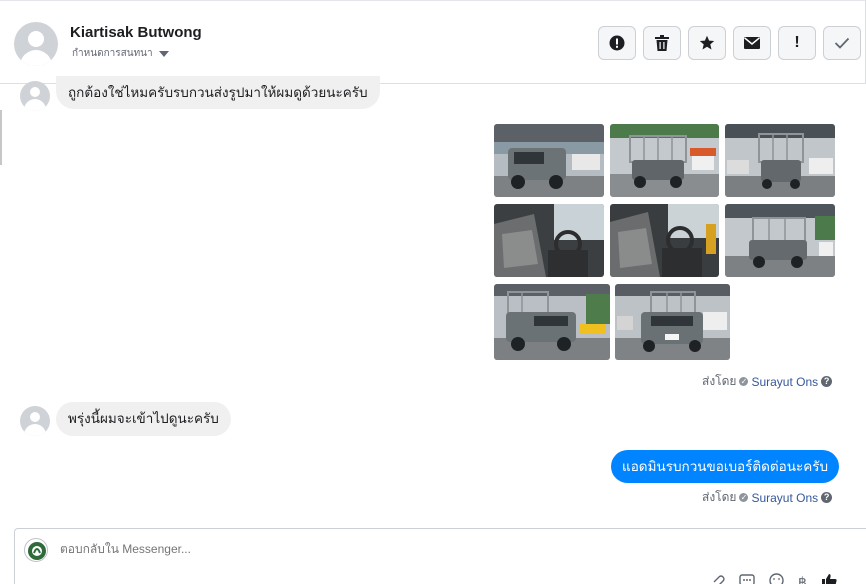 Image resolution: width=866 pixels, height=584 pixels. What do you see at coordinates (433, 42) in the screenshot?
I see `conversation-header: Kiartisak Butwong กำหนดการสนทนา !` at bounding box center [433, 42].